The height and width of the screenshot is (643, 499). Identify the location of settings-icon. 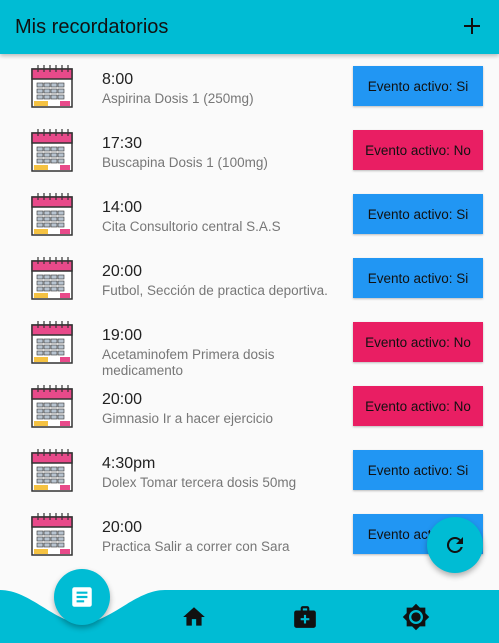
(416, 617).